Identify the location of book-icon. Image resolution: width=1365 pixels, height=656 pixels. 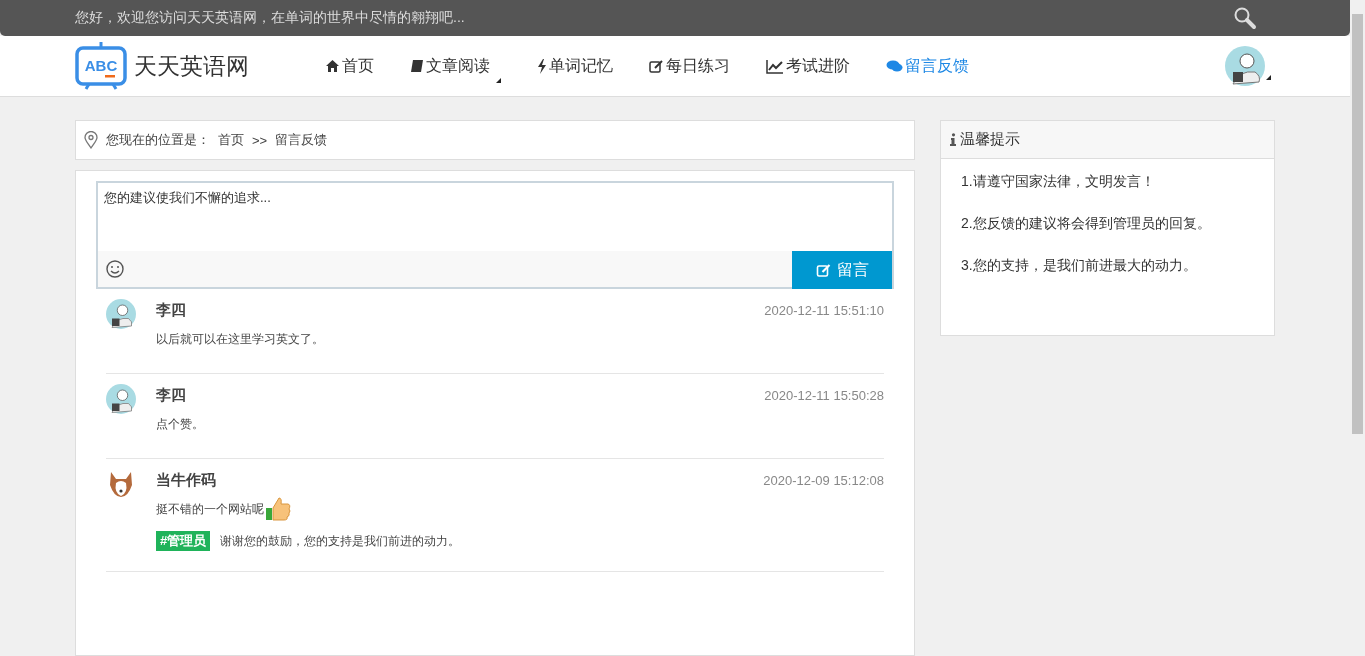
(417, 66).